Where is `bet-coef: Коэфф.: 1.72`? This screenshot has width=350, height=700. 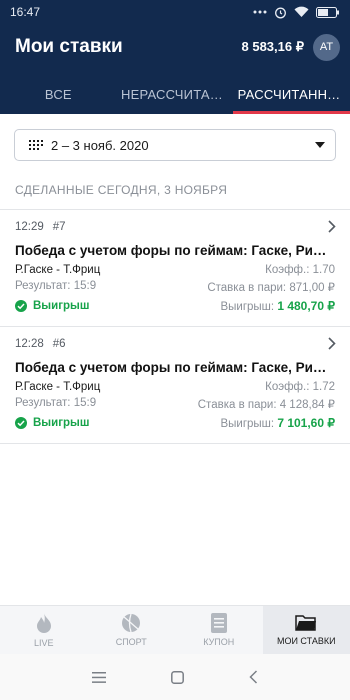 bet-coef: Коэфф.: 1.72 is located at coordinates (300, 387).